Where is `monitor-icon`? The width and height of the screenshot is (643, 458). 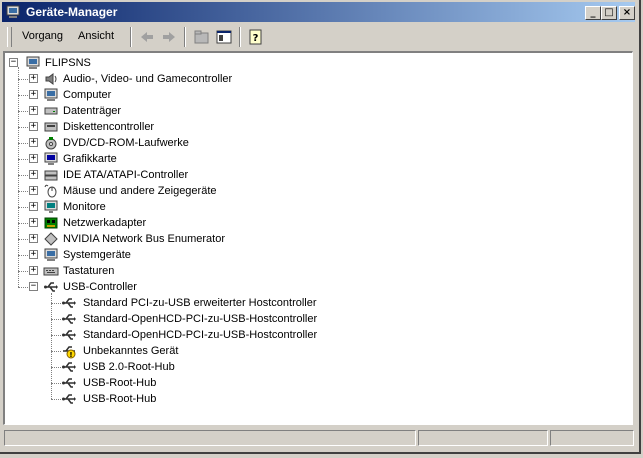 monitor-icon is located at coordinates (51, 206).